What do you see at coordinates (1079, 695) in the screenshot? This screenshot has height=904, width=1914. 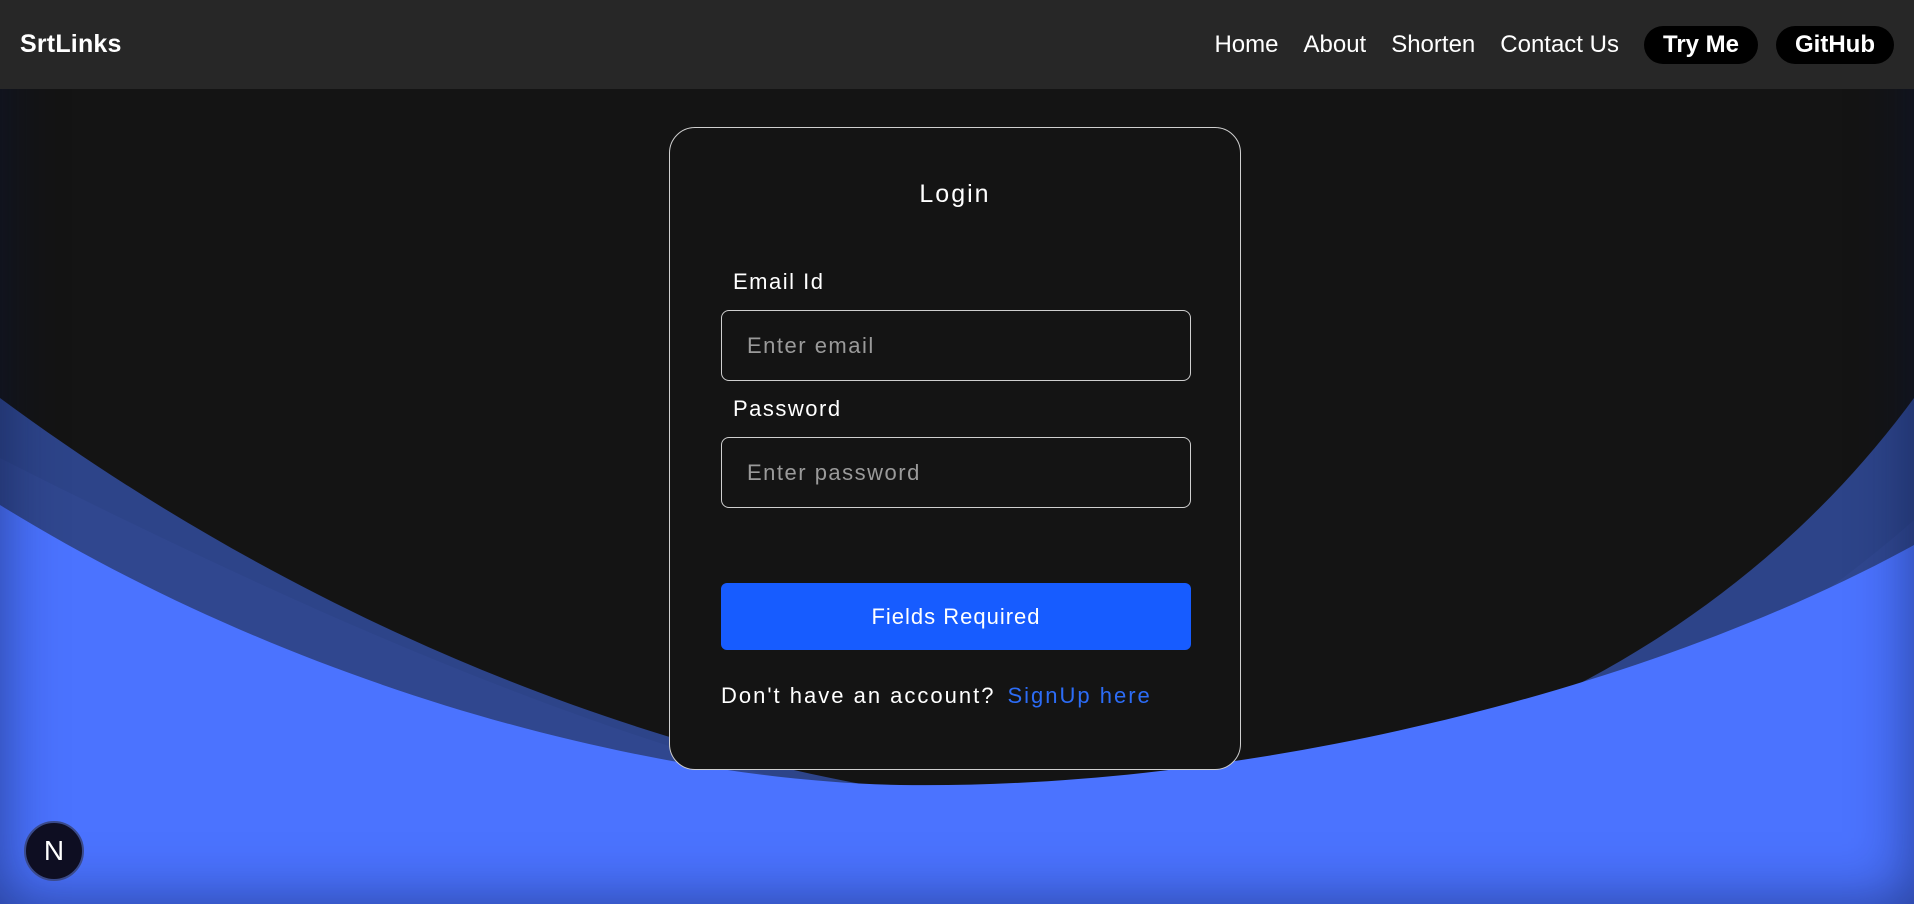 I see `signup-link: SignUp here` at bounding box center [1079, 695].